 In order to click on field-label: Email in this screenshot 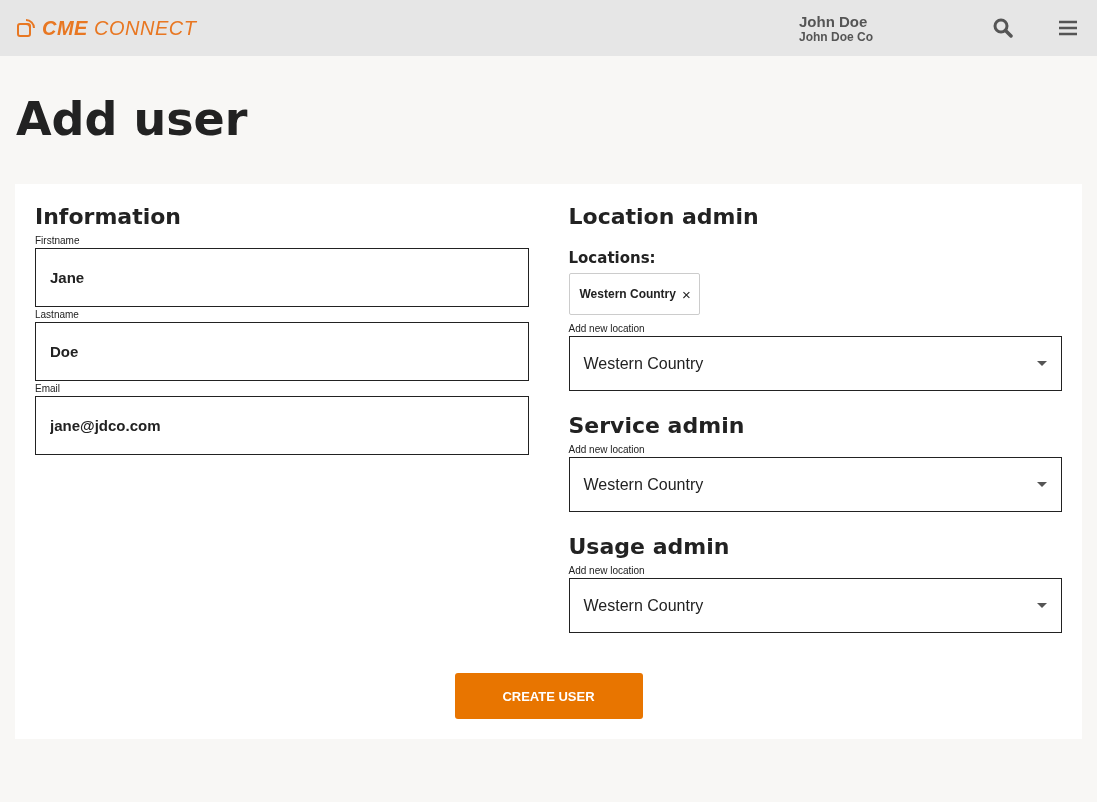, I will do `click(47, 388)`.